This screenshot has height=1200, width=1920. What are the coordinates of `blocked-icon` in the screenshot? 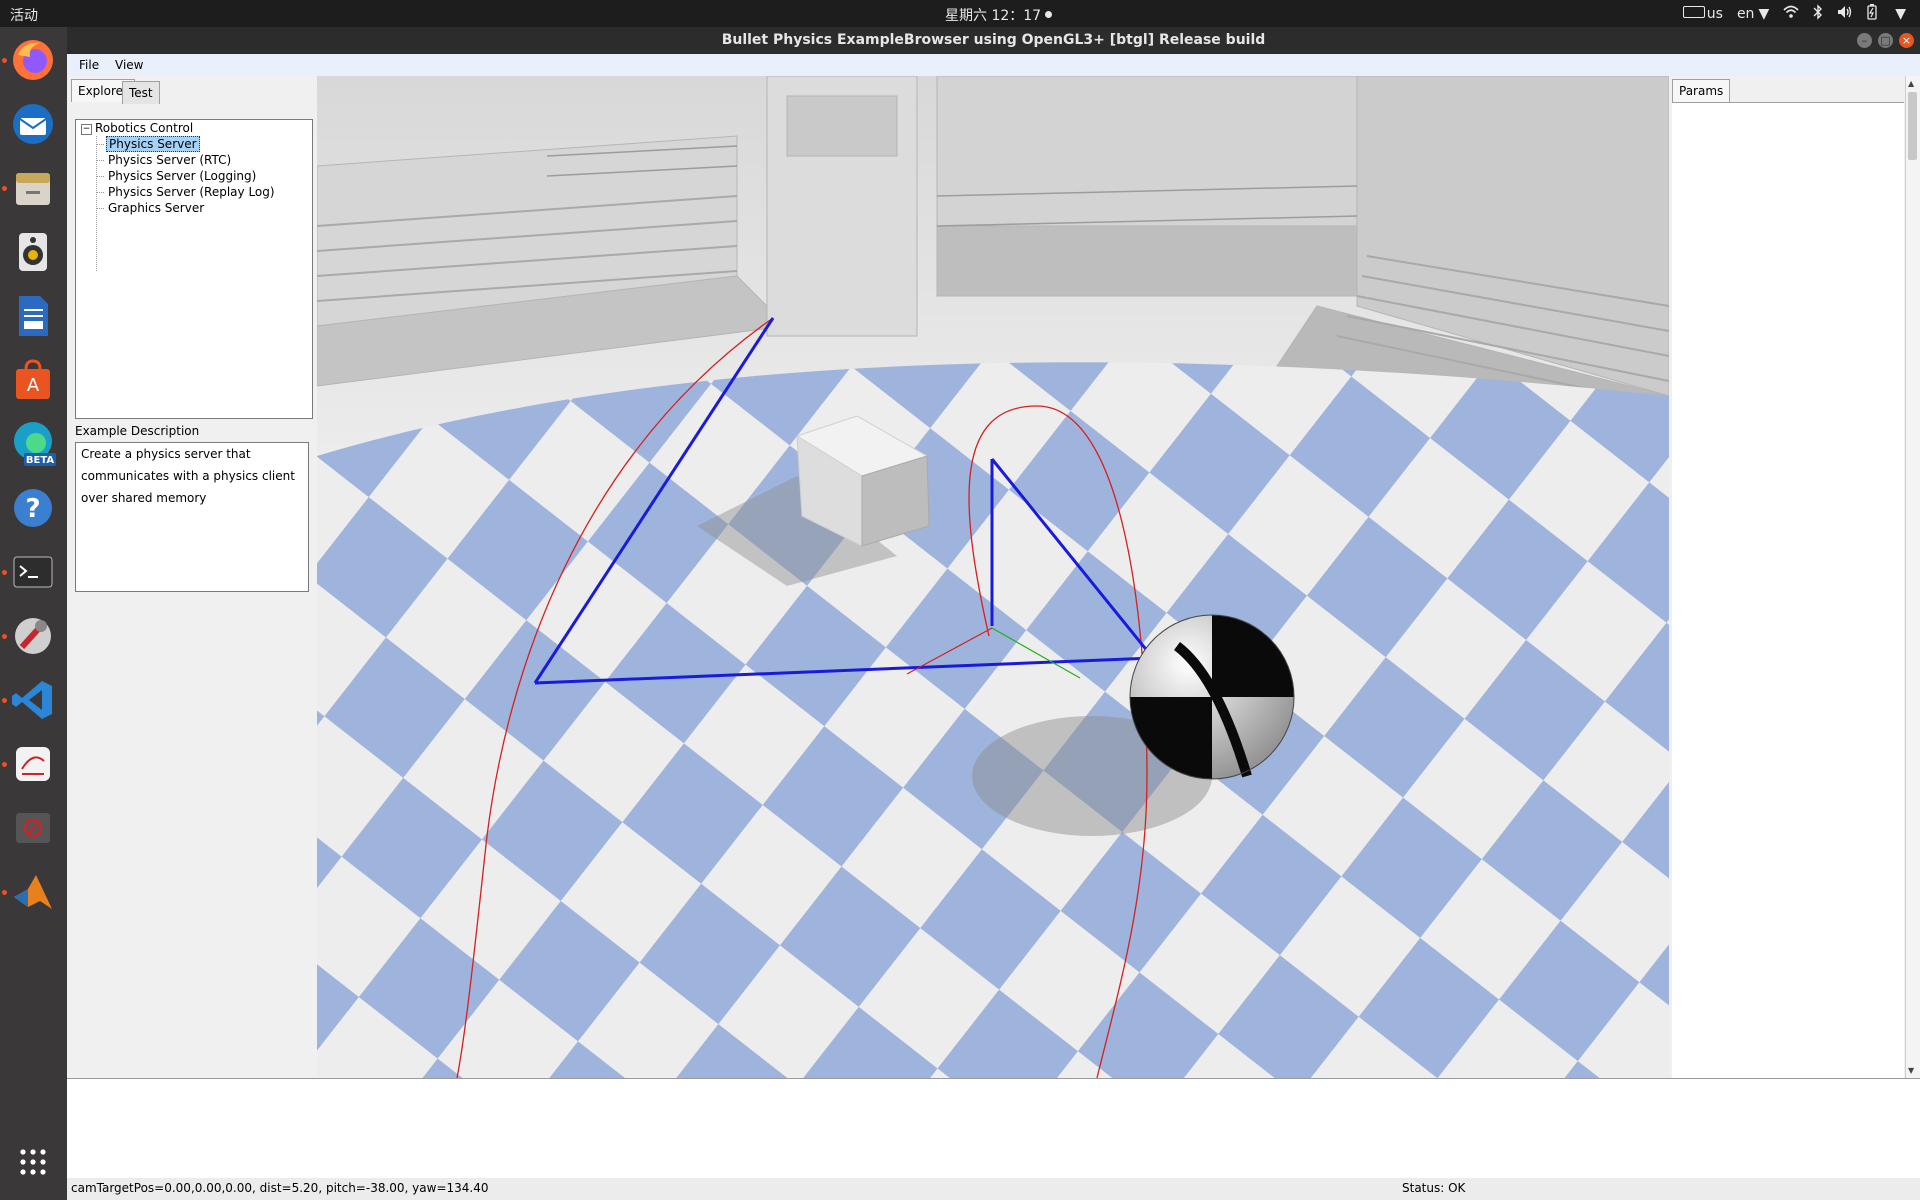 It's located at (33, 828).